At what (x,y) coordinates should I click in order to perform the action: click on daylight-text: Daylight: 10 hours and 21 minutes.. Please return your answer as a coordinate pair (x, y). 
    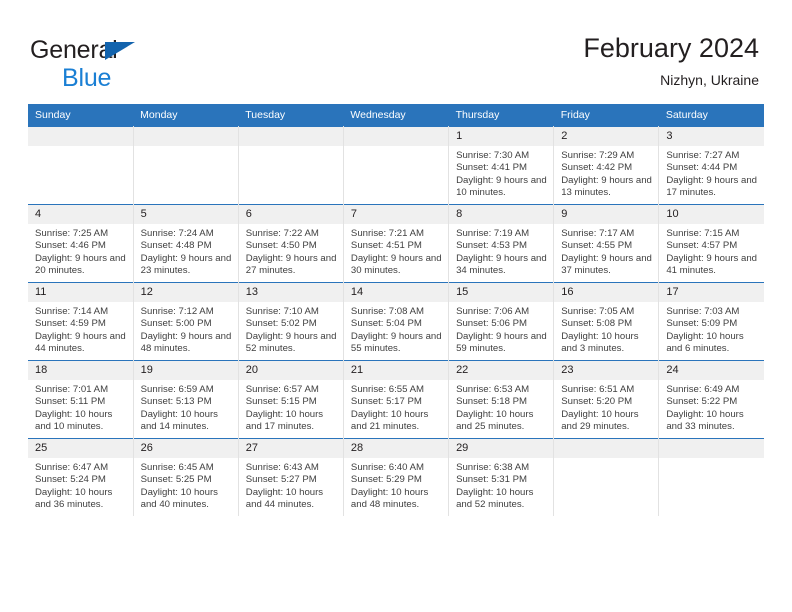
    Looking at the image, I should click on (389, 420).